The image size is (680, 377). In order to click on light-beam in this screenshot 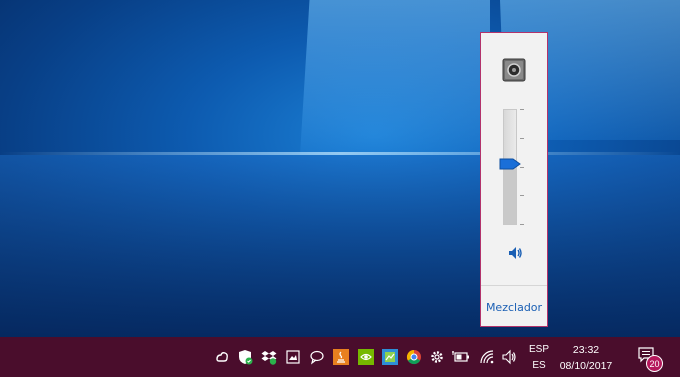, I will do `click(340, 153)`.